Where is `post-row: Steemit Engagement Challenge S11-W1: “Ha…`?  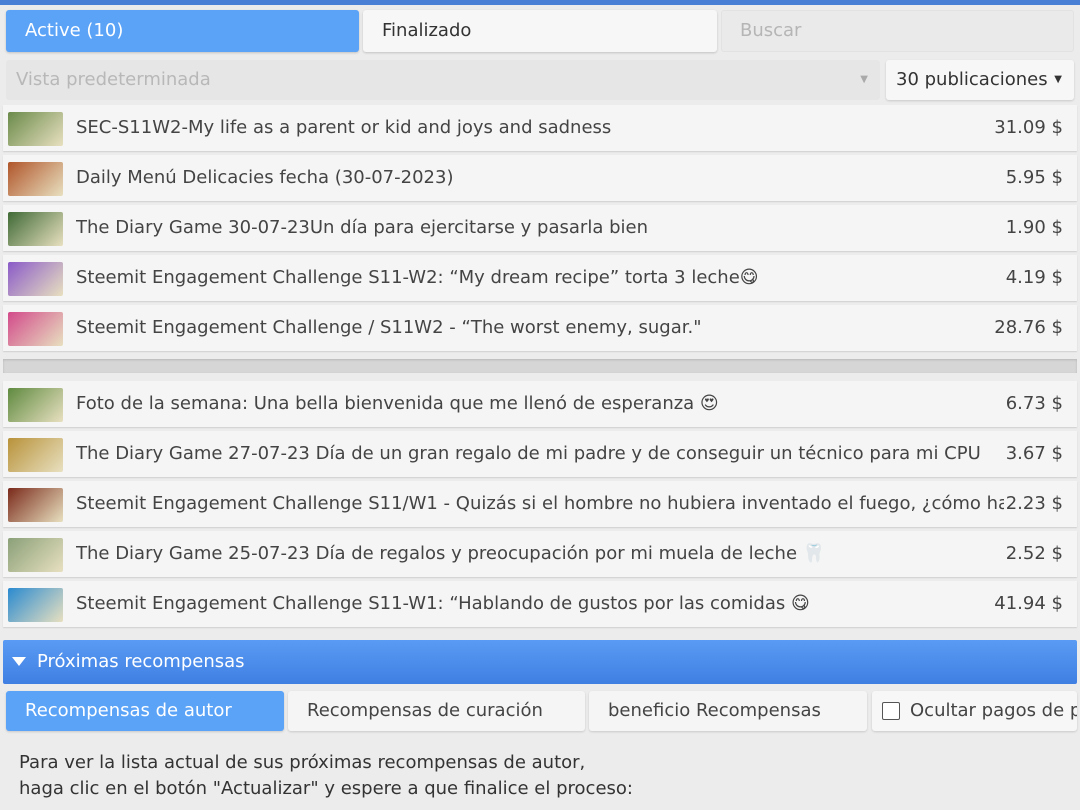
post-row: Steemit Engagement Challenge S11-W1: “Ha… is located at coordinates (540, 604).